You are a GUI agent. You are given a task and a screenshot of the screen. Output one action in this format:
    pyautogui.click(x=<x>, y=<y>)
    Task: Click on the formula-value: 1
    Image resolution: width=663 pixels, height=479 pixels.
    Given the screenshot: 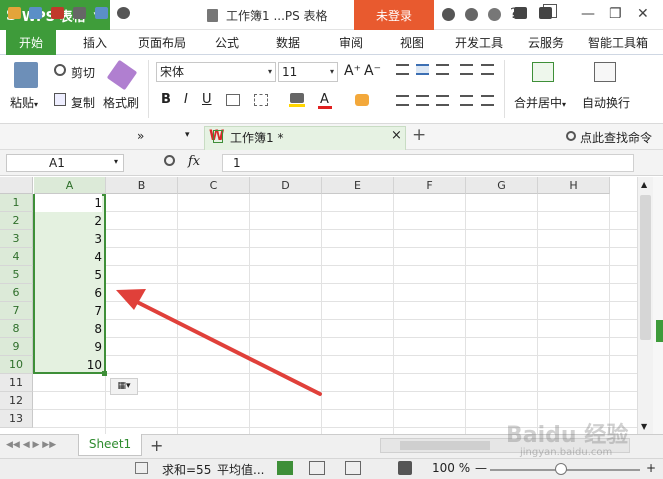 What is the action you would take?
    pyautogui.click(x=237, y=163)
    